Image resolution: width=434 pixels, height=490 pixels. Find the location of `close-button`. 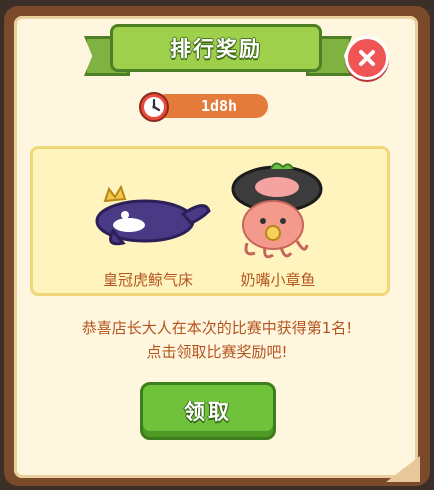

close-button is located at coordinates (367, 58).